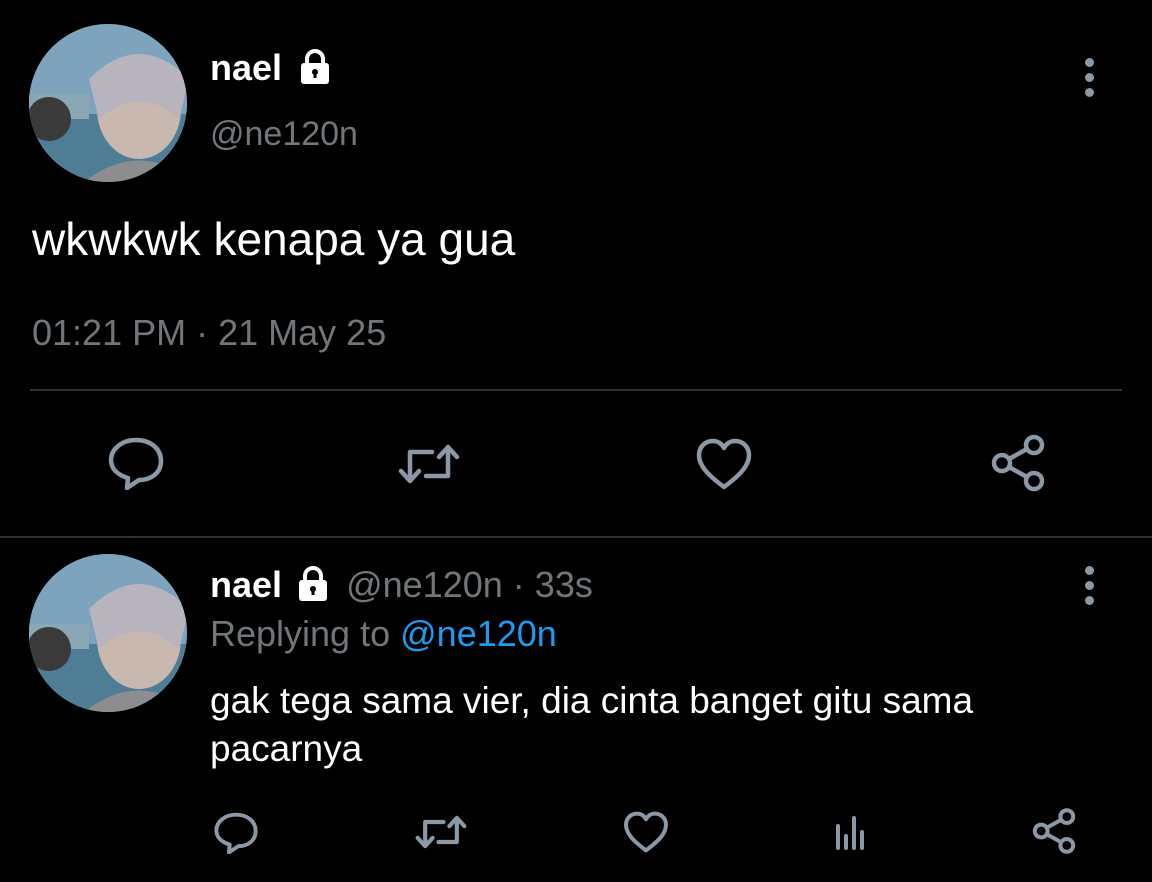 The height and width of the screenshot is (882, 1152). Describe the element at coordinates (300, 633) in the screenshot. I see `replying-prefix: Replying to` at that location.